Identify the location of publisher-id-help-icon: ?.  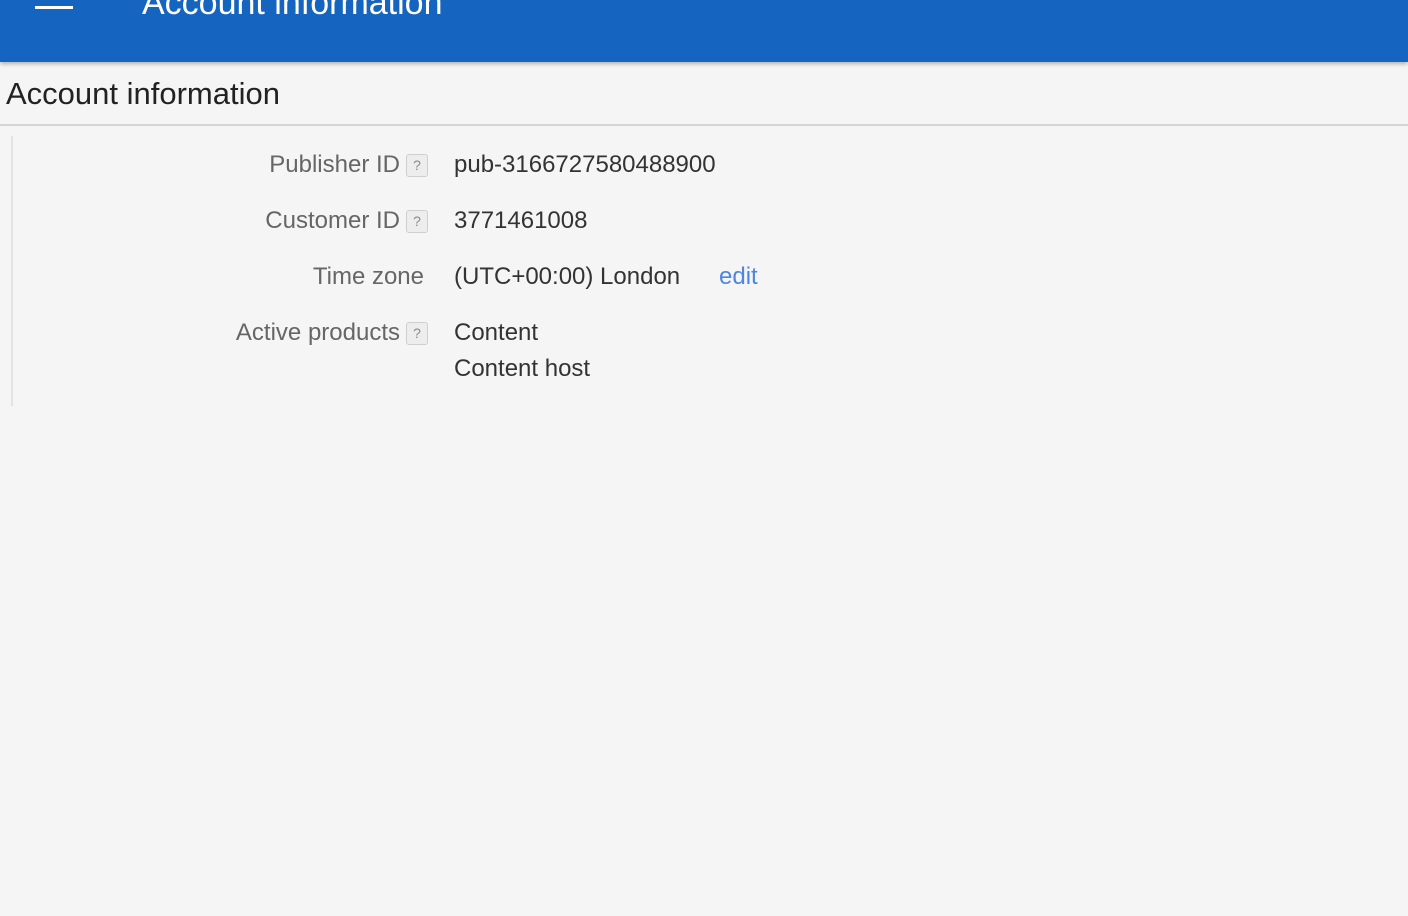
(417, 165).